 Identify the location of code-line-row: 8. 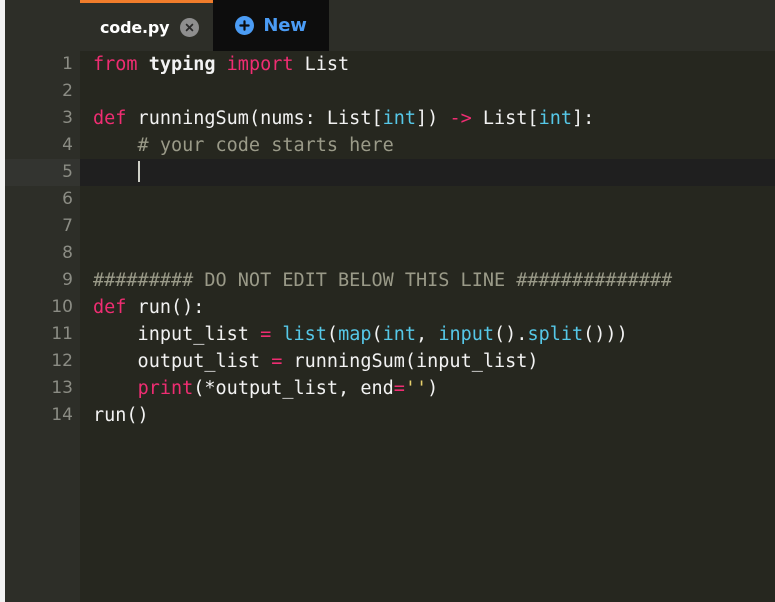
(390, 253).